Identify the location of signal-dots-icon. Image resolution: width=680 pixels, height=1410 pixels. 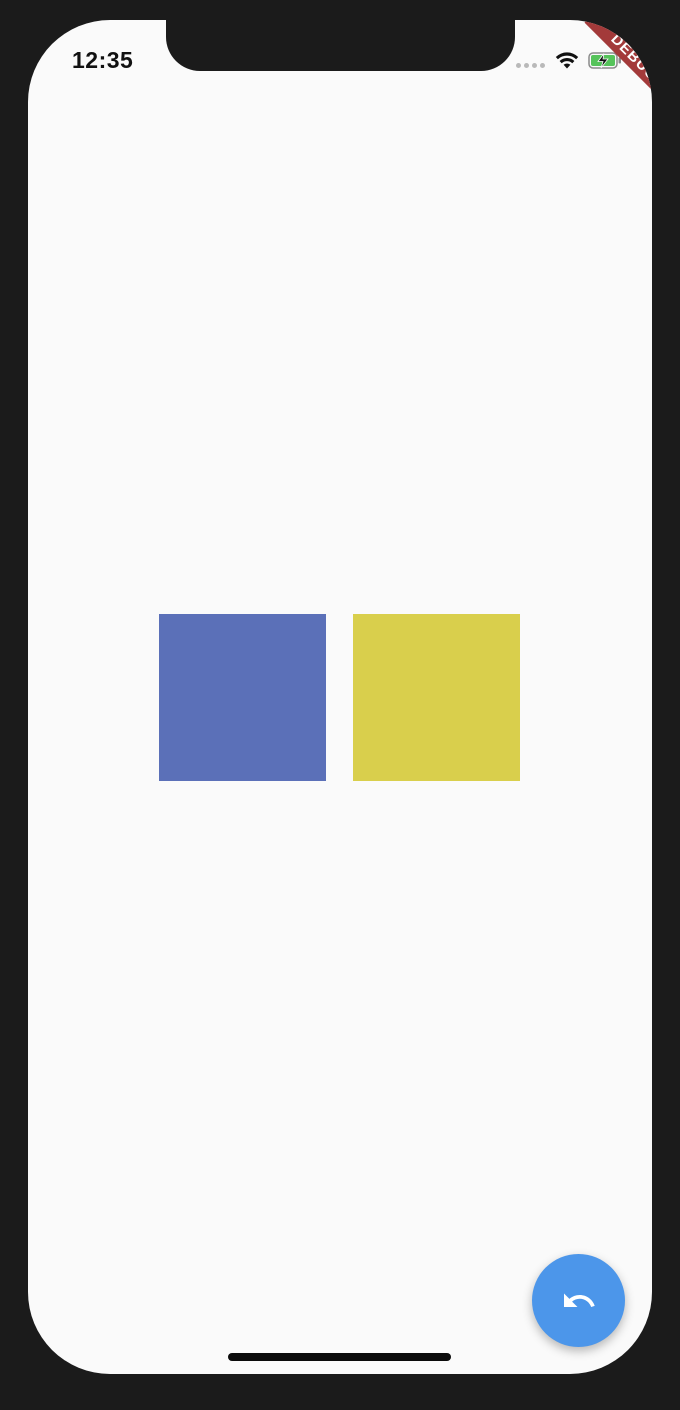
(530, 65).